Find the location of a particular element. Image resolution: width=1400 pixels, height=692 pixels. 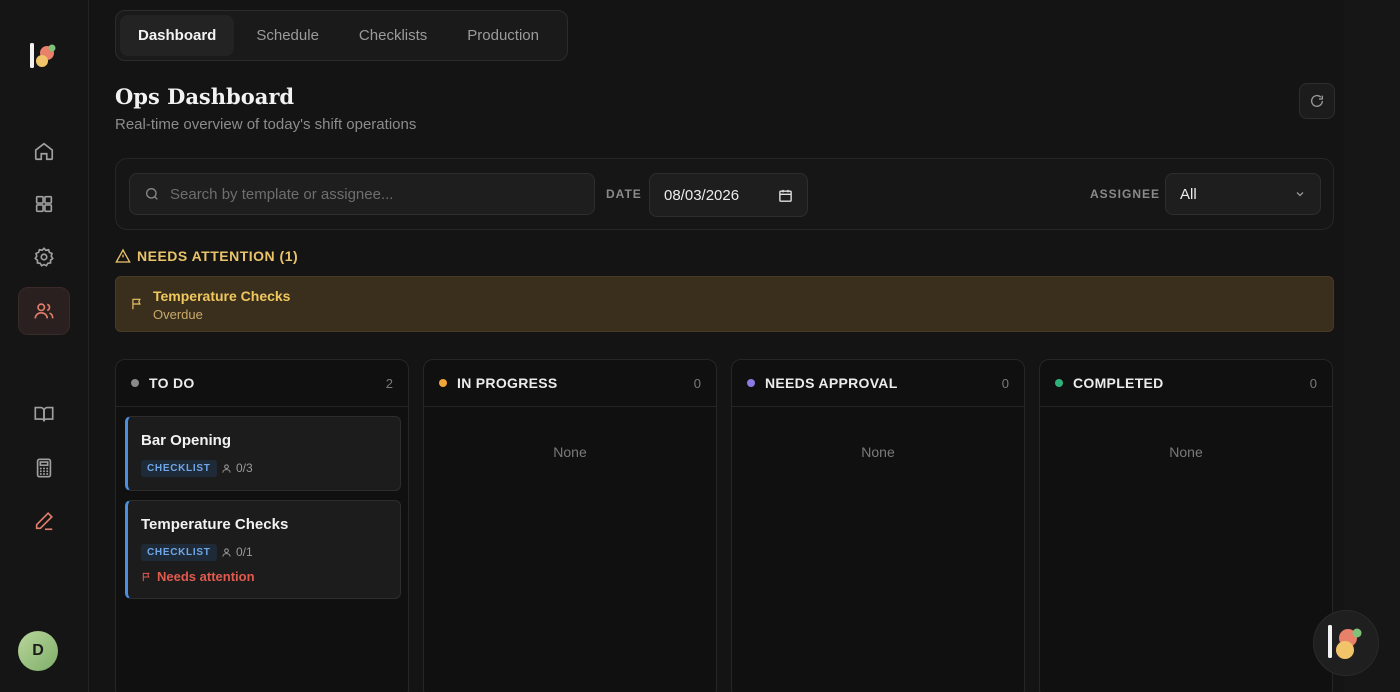

chevron-down-icon is located at coordinates (1300, 194).